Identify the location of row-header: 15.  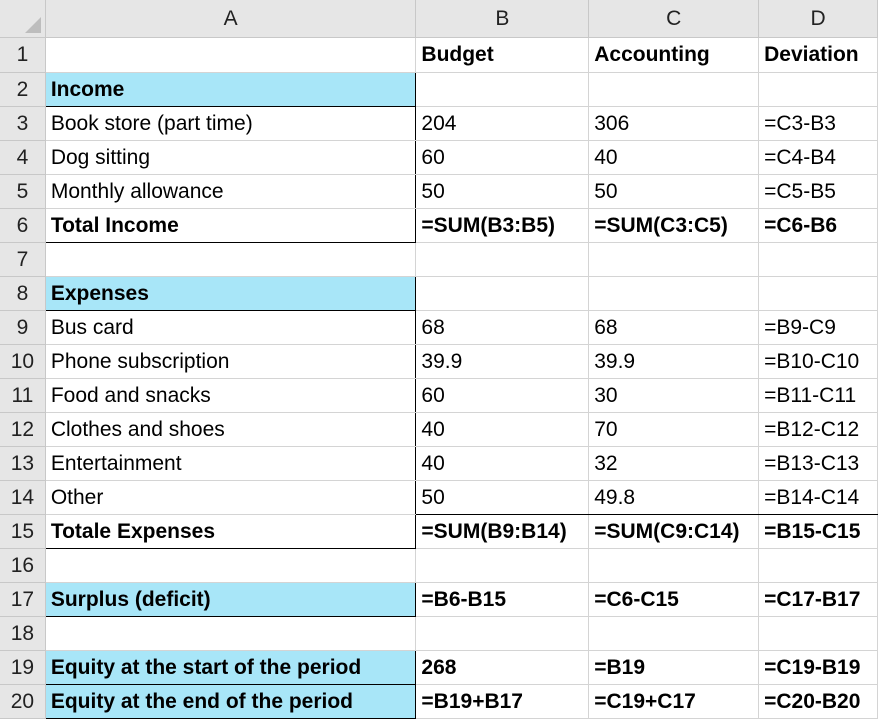
(23, 531).